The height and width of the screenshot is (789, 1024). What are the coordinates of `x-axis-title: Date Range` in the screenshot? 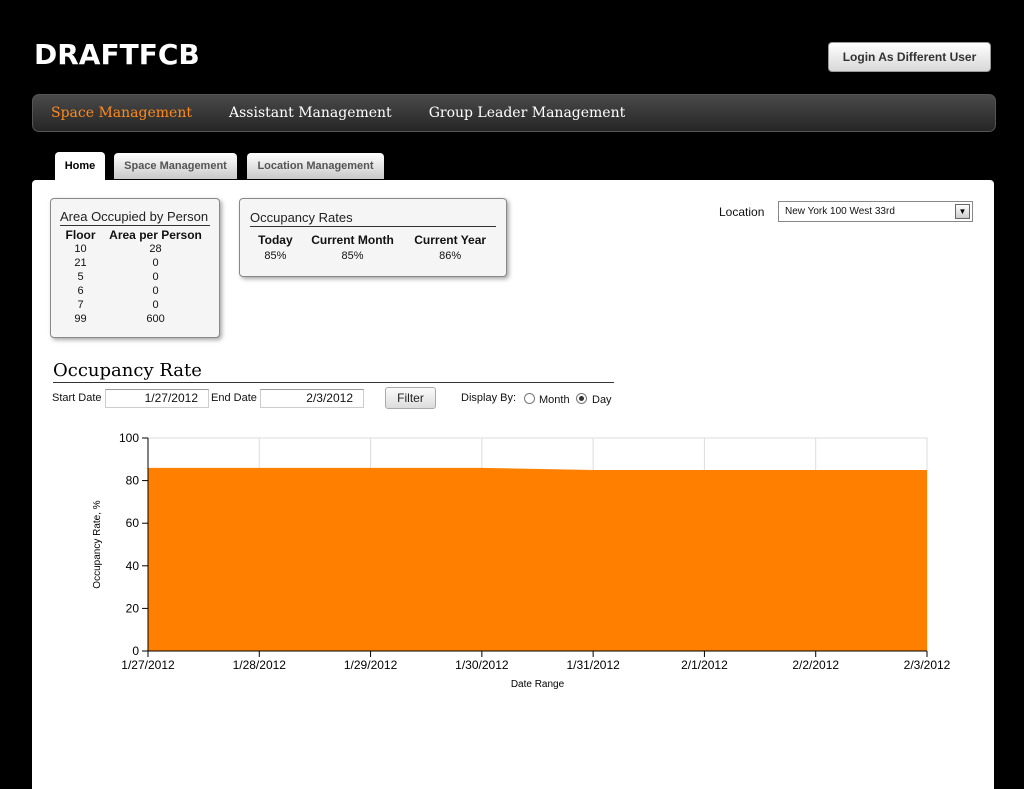 It's located at (538, 684).